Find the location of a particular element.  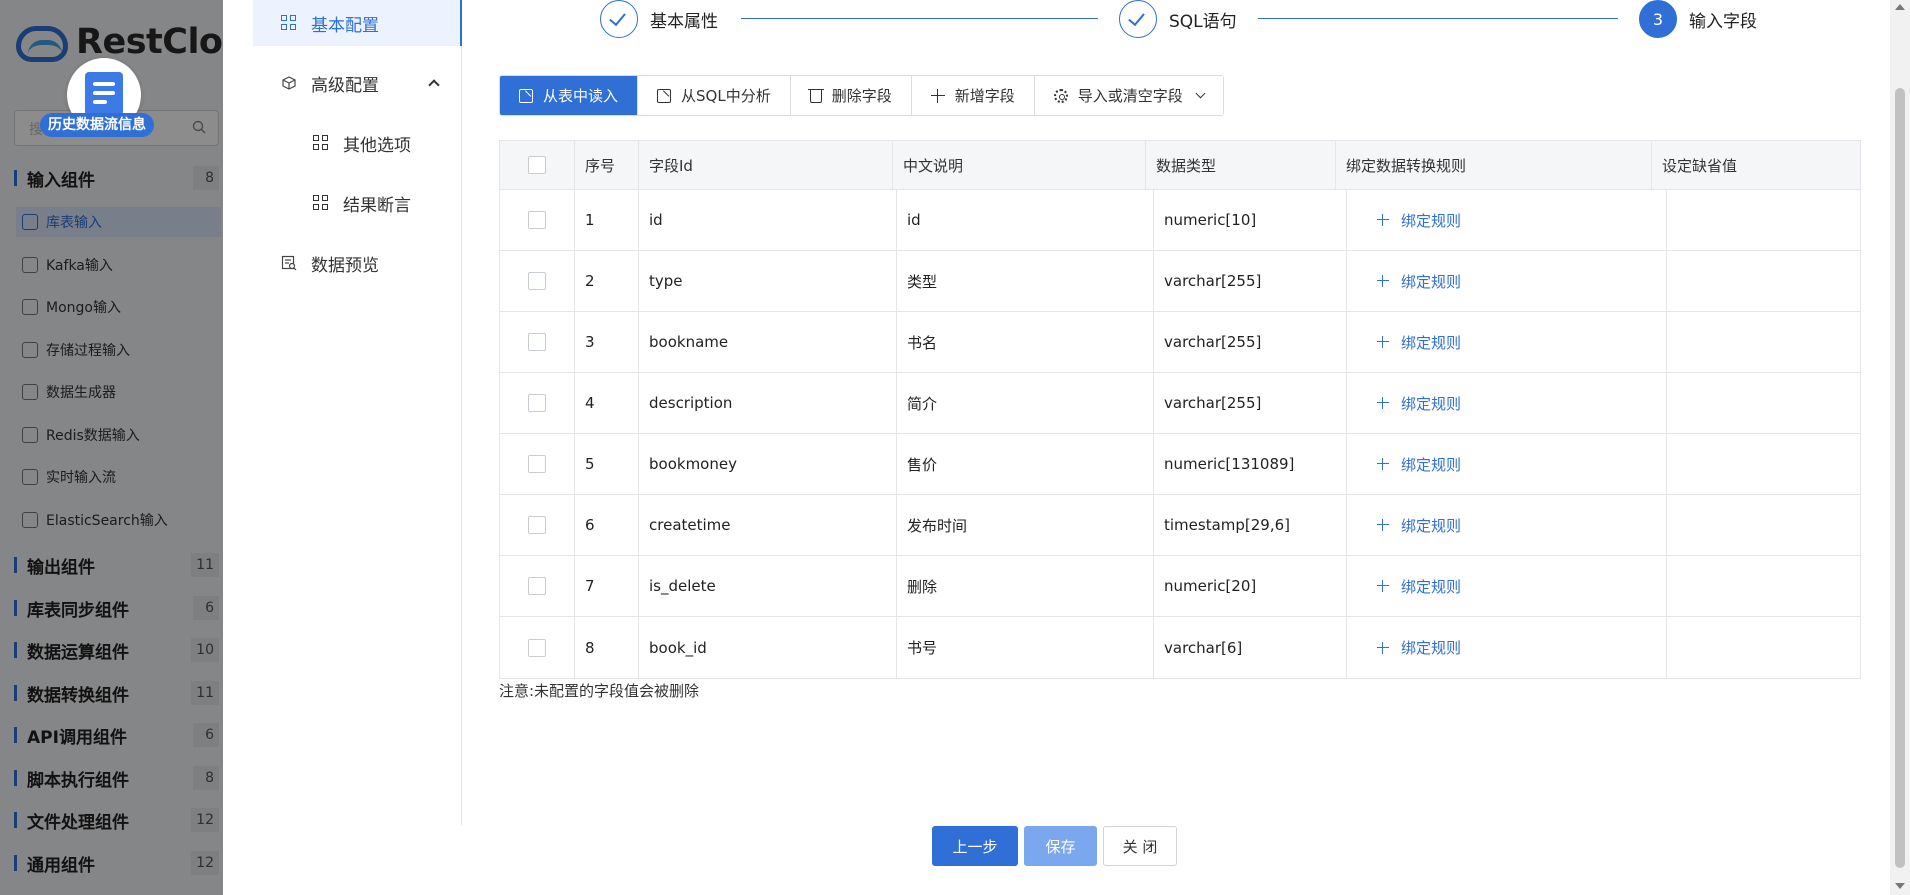

cell-field-id: bookname is located at coordinates (768, 342).